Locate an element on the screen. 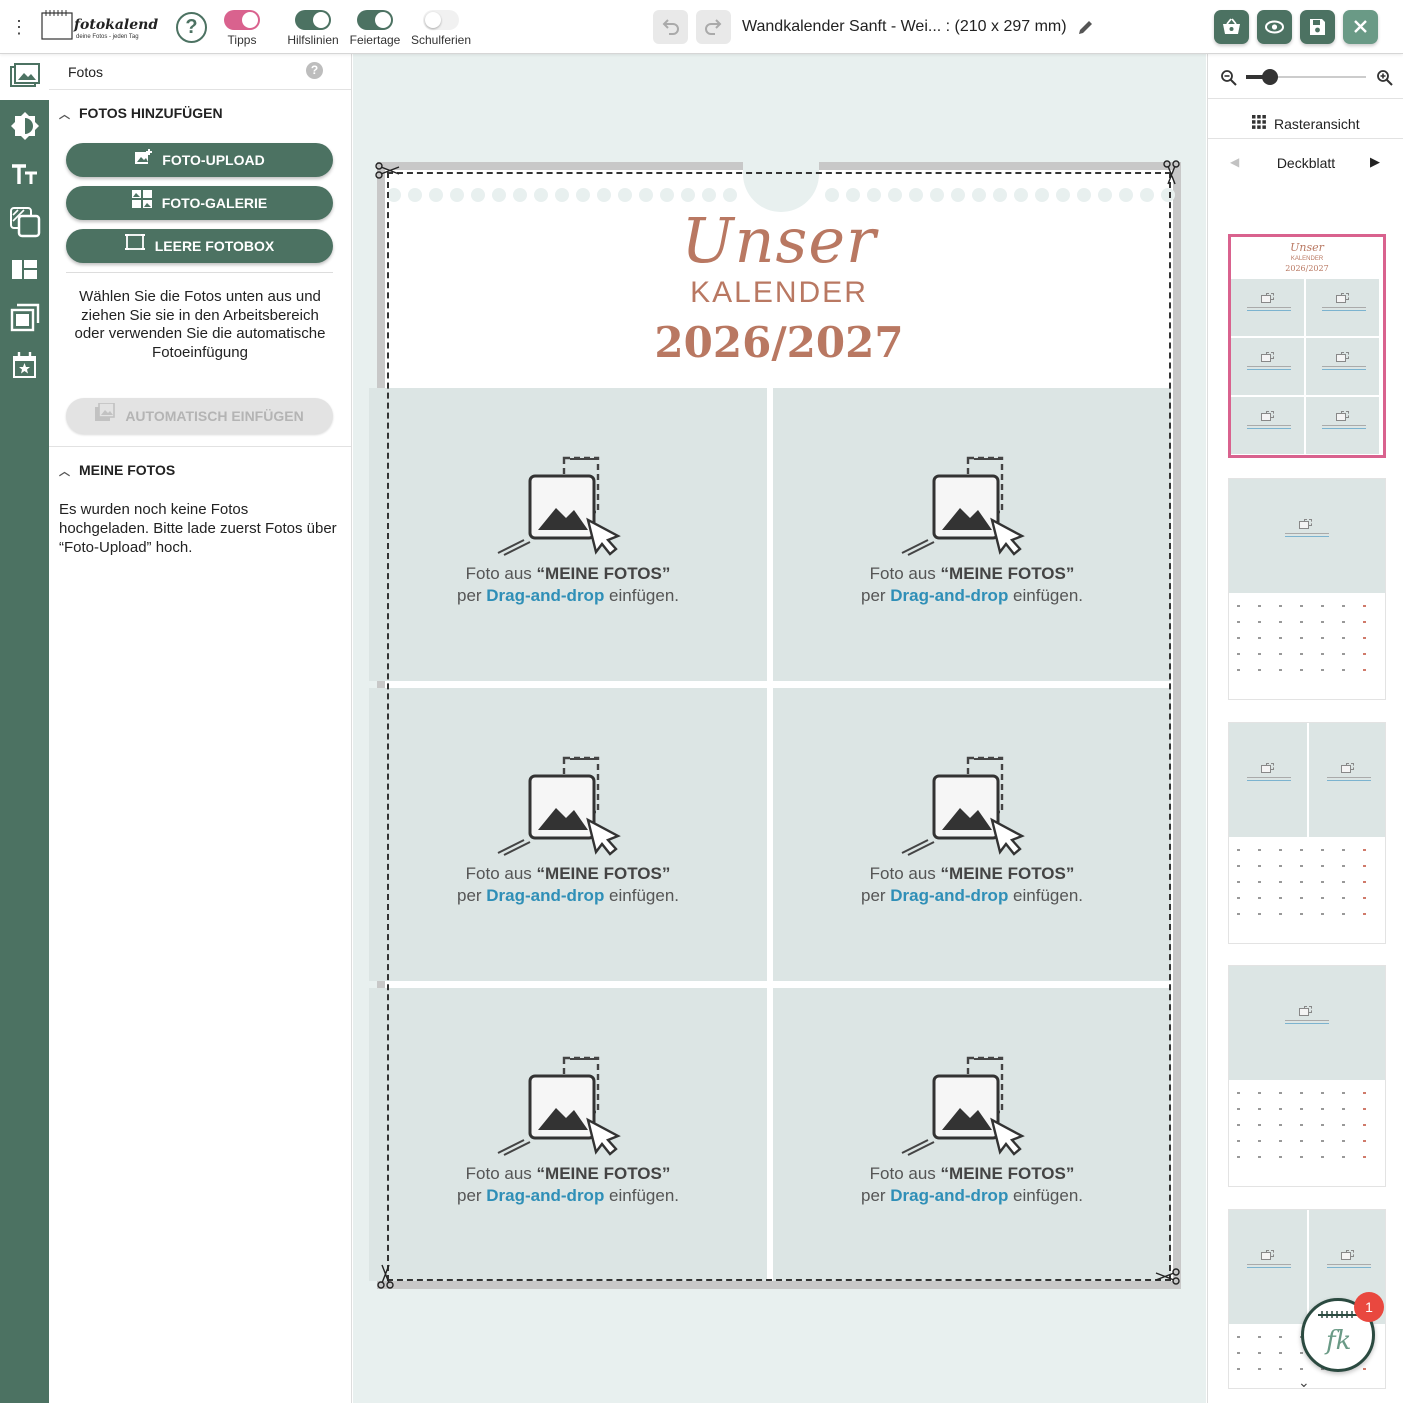 The image size is (1403, 1403). zoom-in-icon is located at coordinates (1385, 78).